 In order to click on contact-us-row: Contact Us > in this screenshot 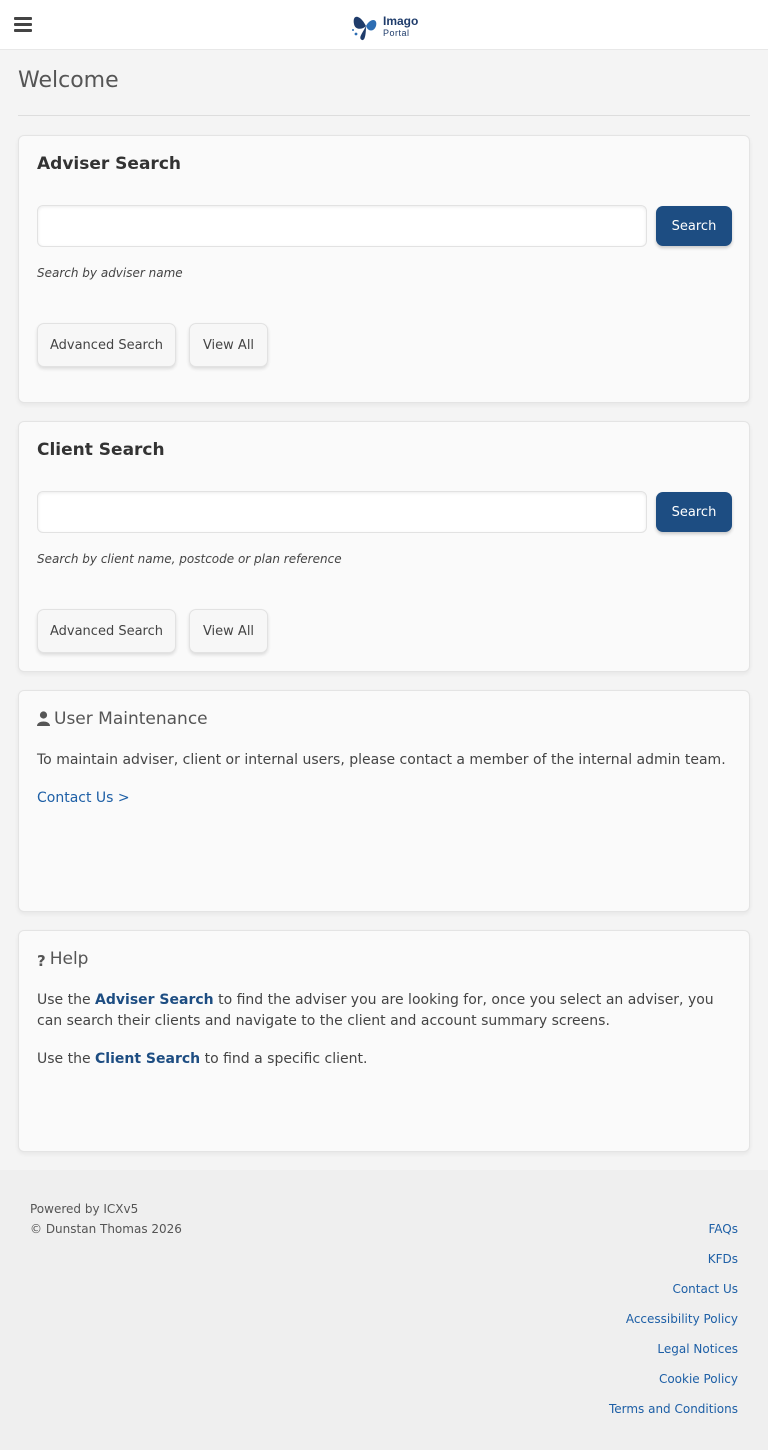, I will do `click(387, 798)`.